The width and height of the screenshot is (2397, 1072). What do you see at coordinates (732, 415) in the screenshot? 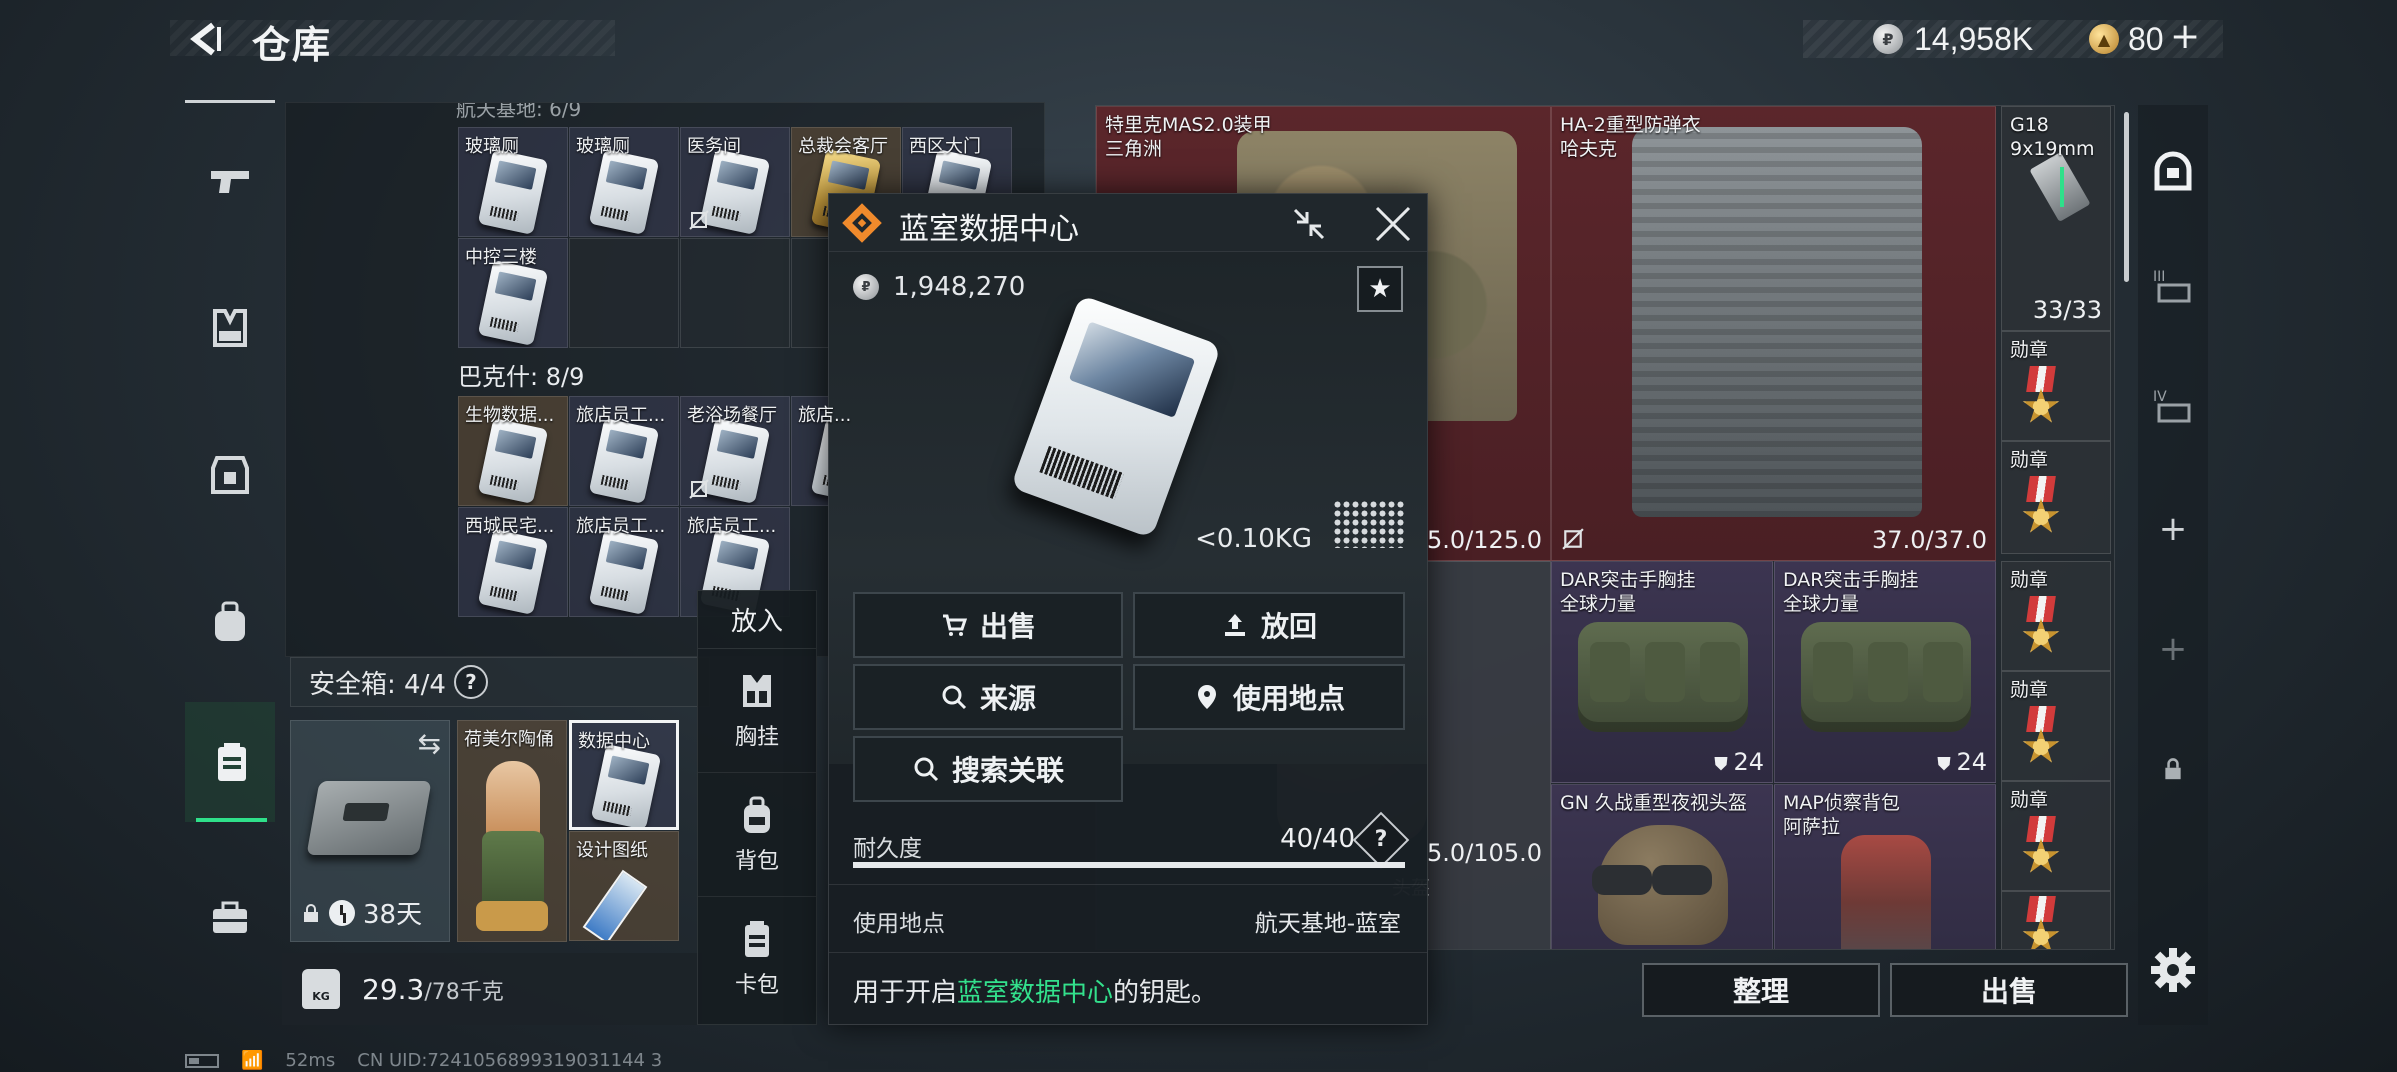
I see `key-label: 老浴场餐厅` at bounding box center [732, 415].